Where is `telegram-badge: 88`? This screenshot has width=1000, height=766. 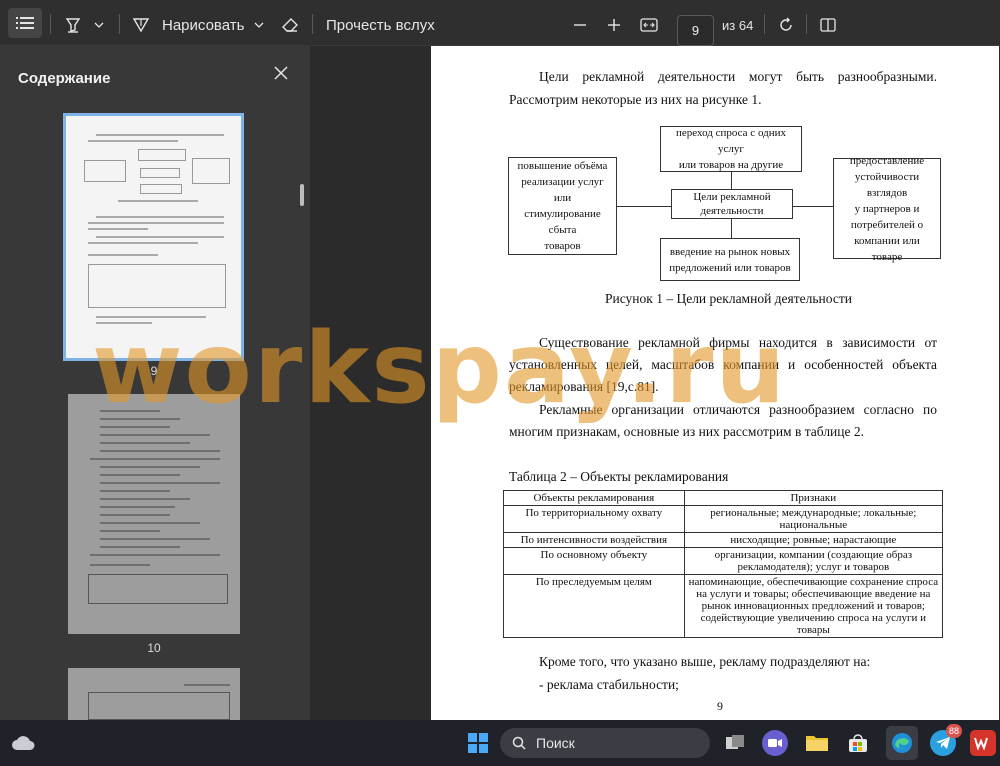
telegram-badge: 88 is located at coordinates (954, 731).